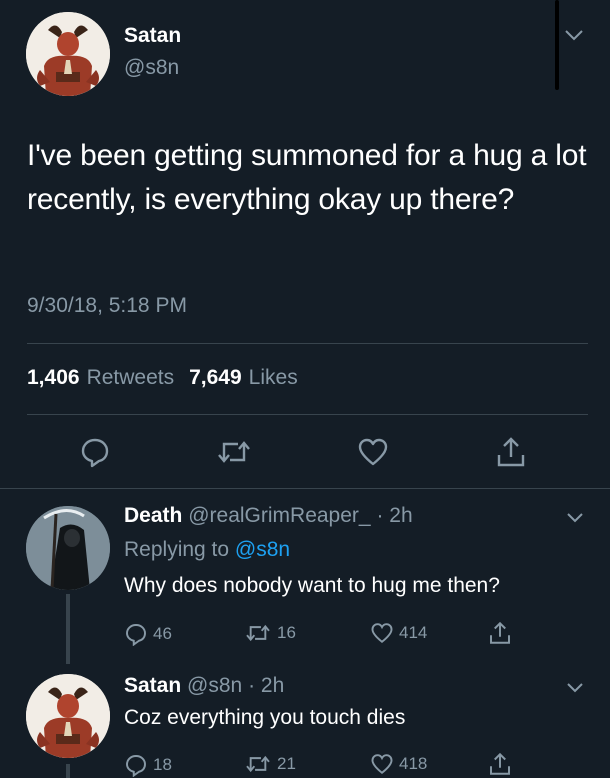 This screenshot has height=778, width=610. I want to click on likes-count: 7,649, so click(215, 378).